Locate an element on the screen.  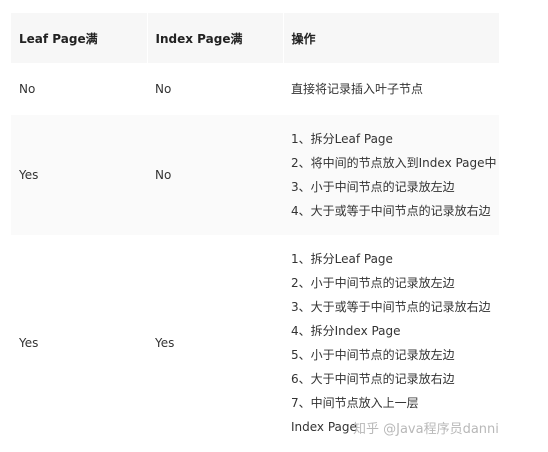
table-header-row: Leaf Page满 Index Page满 操作 is located at coordinates (255, 38).